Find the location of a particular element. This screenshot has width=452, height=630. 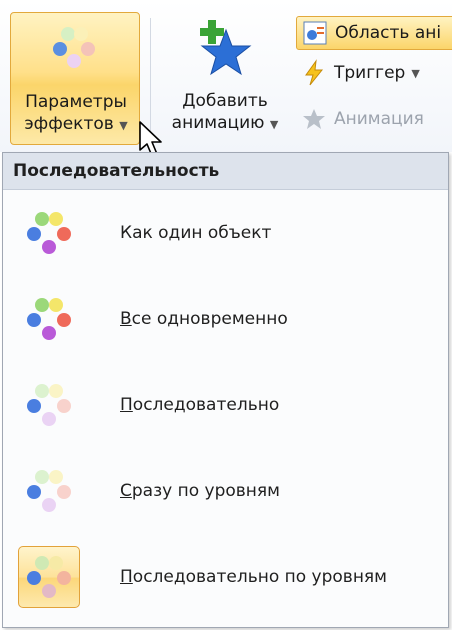

by-level-sequential-icon is located at coordinates (49, 577).